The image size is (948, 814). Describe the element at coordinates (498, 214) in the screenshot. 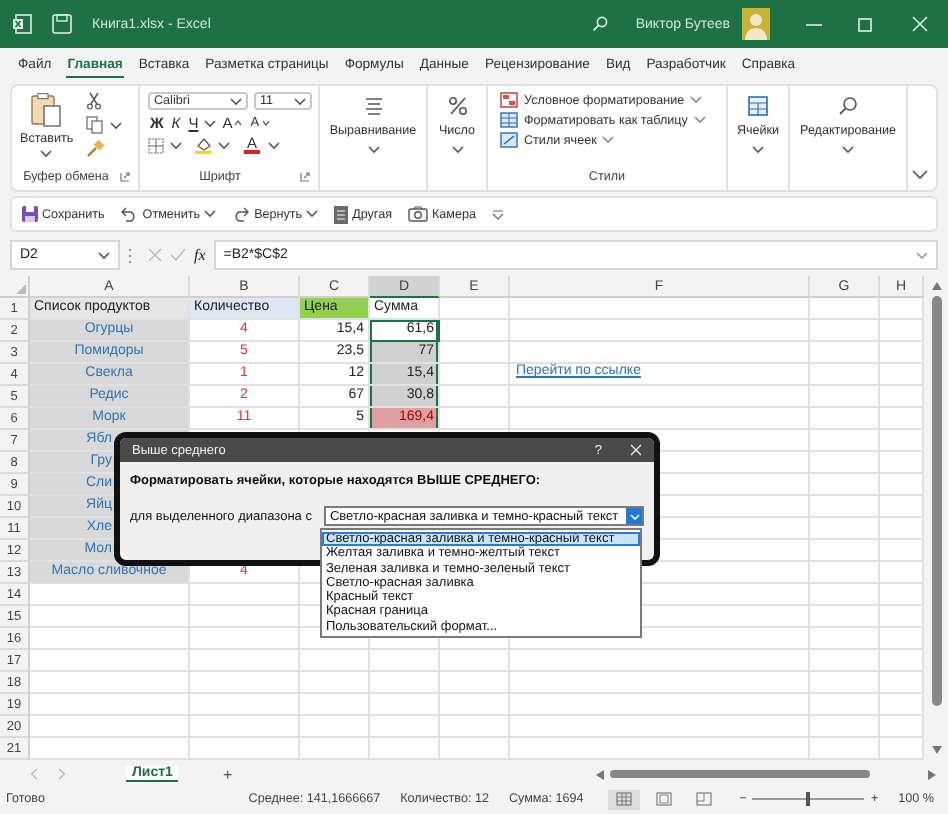

I see `customize-icon` at that location.